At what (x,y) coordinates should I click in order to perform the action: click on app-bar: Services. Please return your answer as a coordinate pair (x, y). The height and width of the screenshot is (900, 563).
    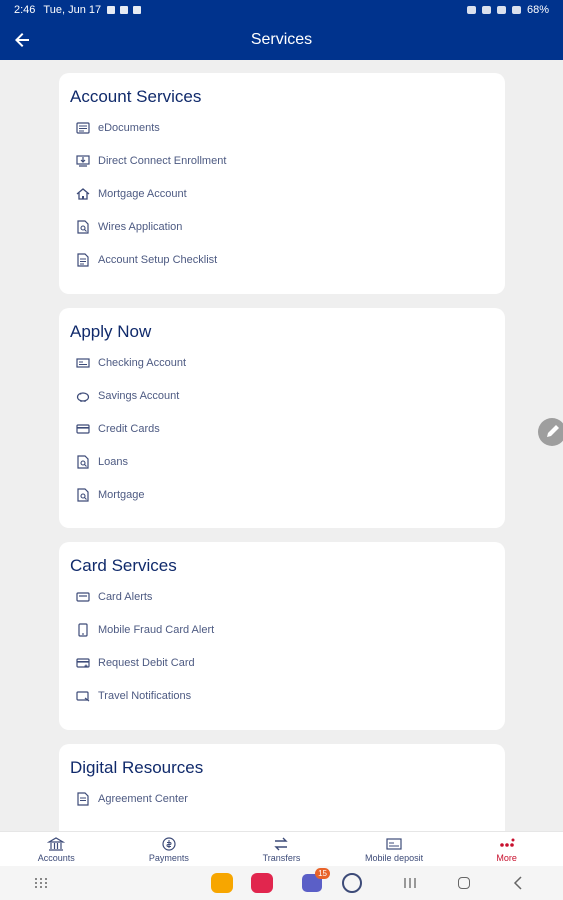
    Looking at the image, I should click on (281, 40).